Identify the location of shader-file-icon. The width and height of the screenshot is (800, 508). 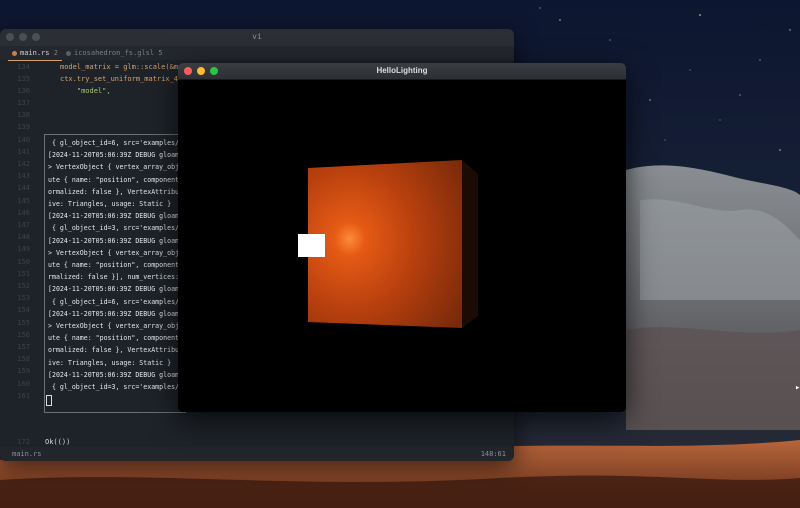
(68, 53).